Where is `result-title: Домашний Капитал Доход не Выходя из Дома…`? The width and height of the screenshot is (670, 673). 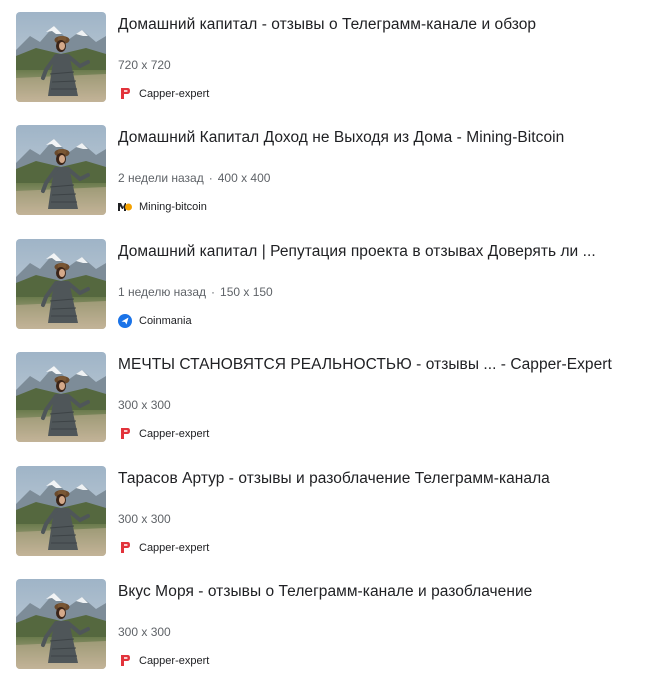
result-title: Домашний Капитал Доход не Выходя из Дома… is located at coordinates (341, 138).